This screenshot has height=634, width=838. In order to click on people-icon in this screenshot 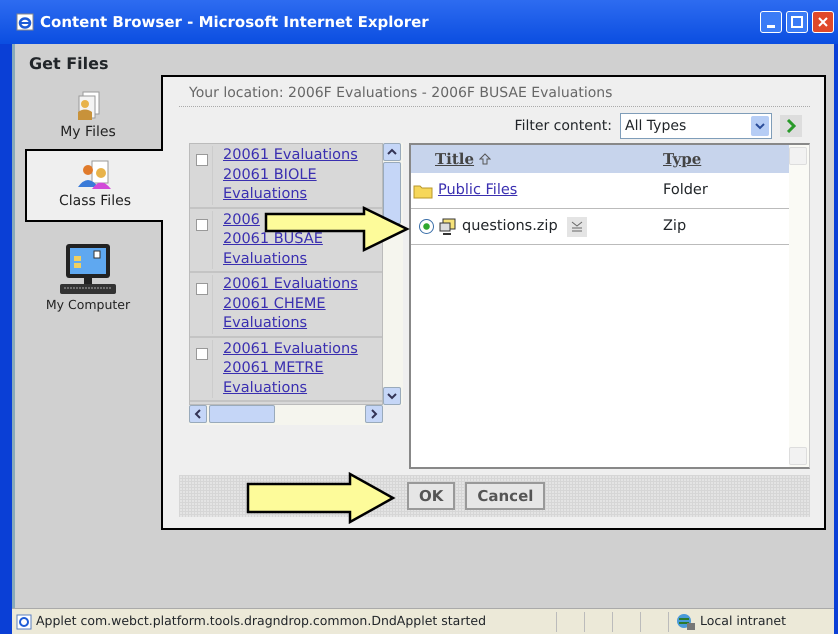, I will do `click(95, 175)`.